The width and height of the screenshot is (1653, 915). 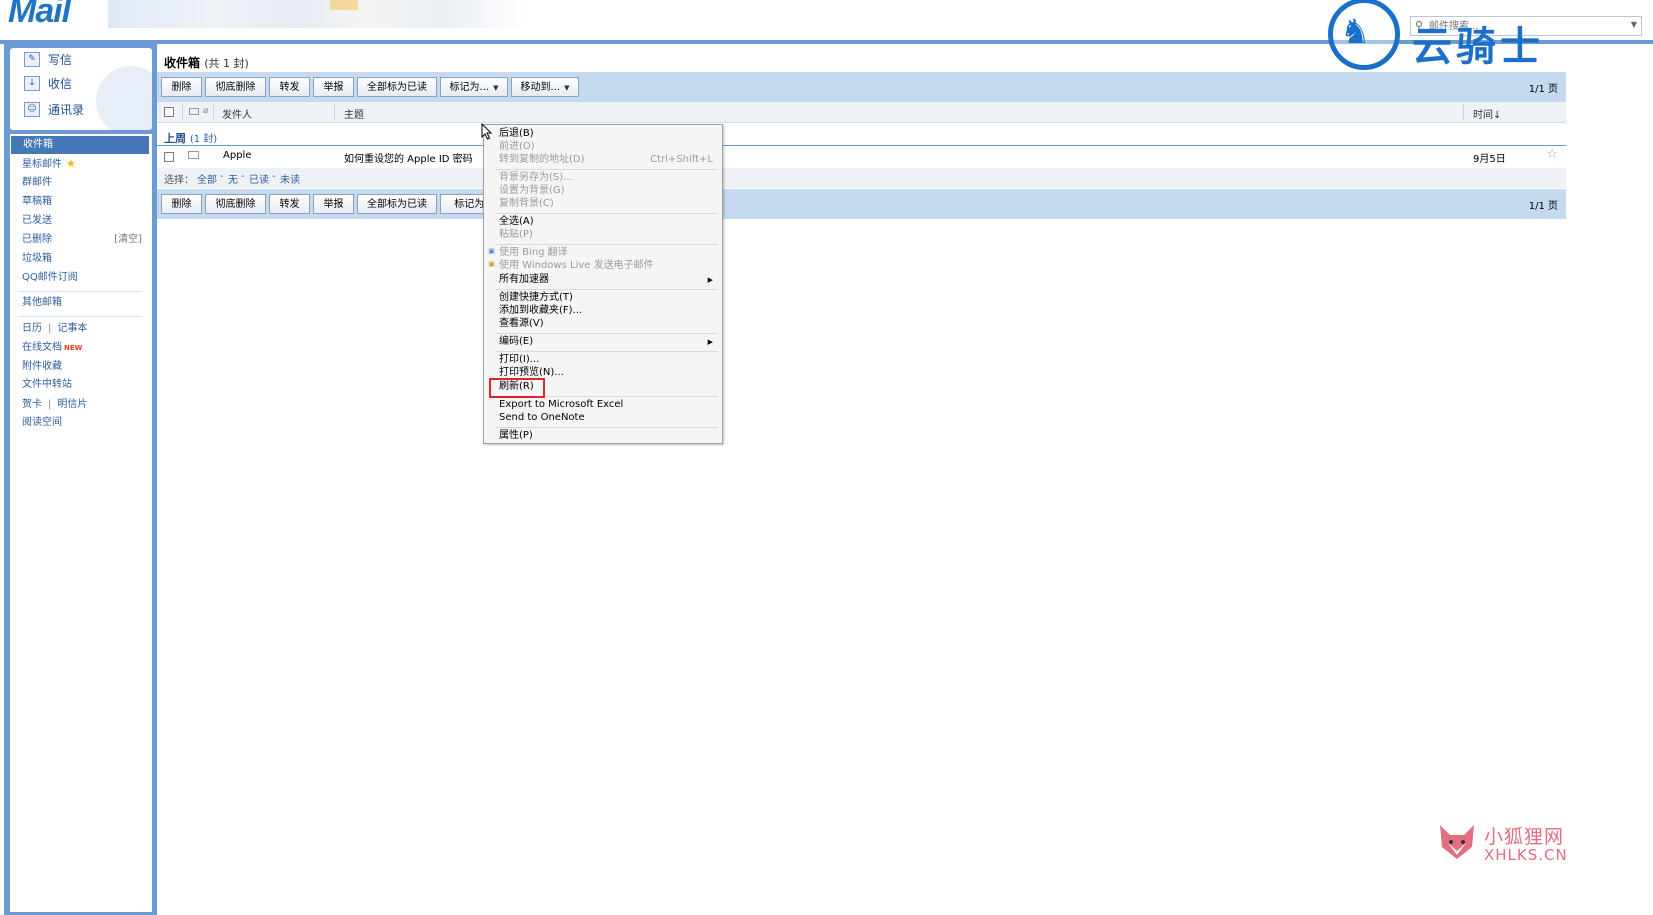 I want to click on select-bar: 选择： 全部 - 无 - 已读 - 未读, so click(x=861, y=178).